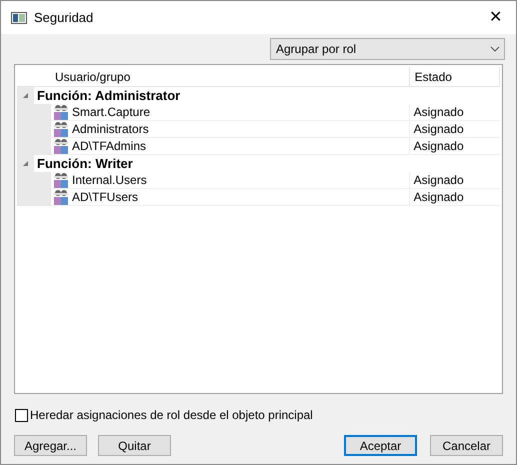 The height and width of the screenshot is (465, 517). What do you see at coordinates (380, 445) in the screenshot?
I see `dialog-button: Aceptar` at bounding box center [380, 445].